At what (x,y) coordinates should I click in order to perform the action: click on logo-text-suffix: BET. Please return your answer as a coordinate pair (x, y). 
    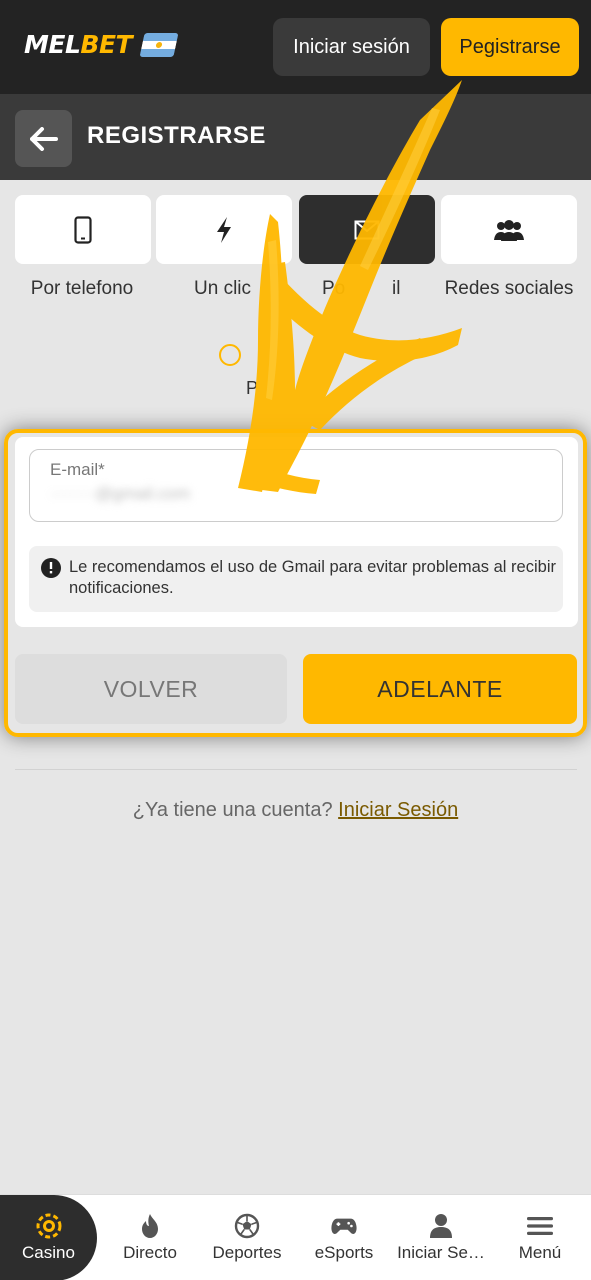
    Looking at the image, I should click on (106, 44).